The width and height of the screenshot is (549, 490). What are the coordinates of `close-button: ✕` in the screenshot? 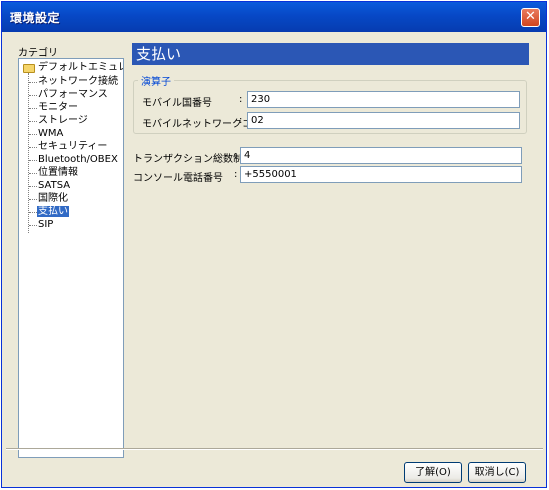 It's located at (530, 17).